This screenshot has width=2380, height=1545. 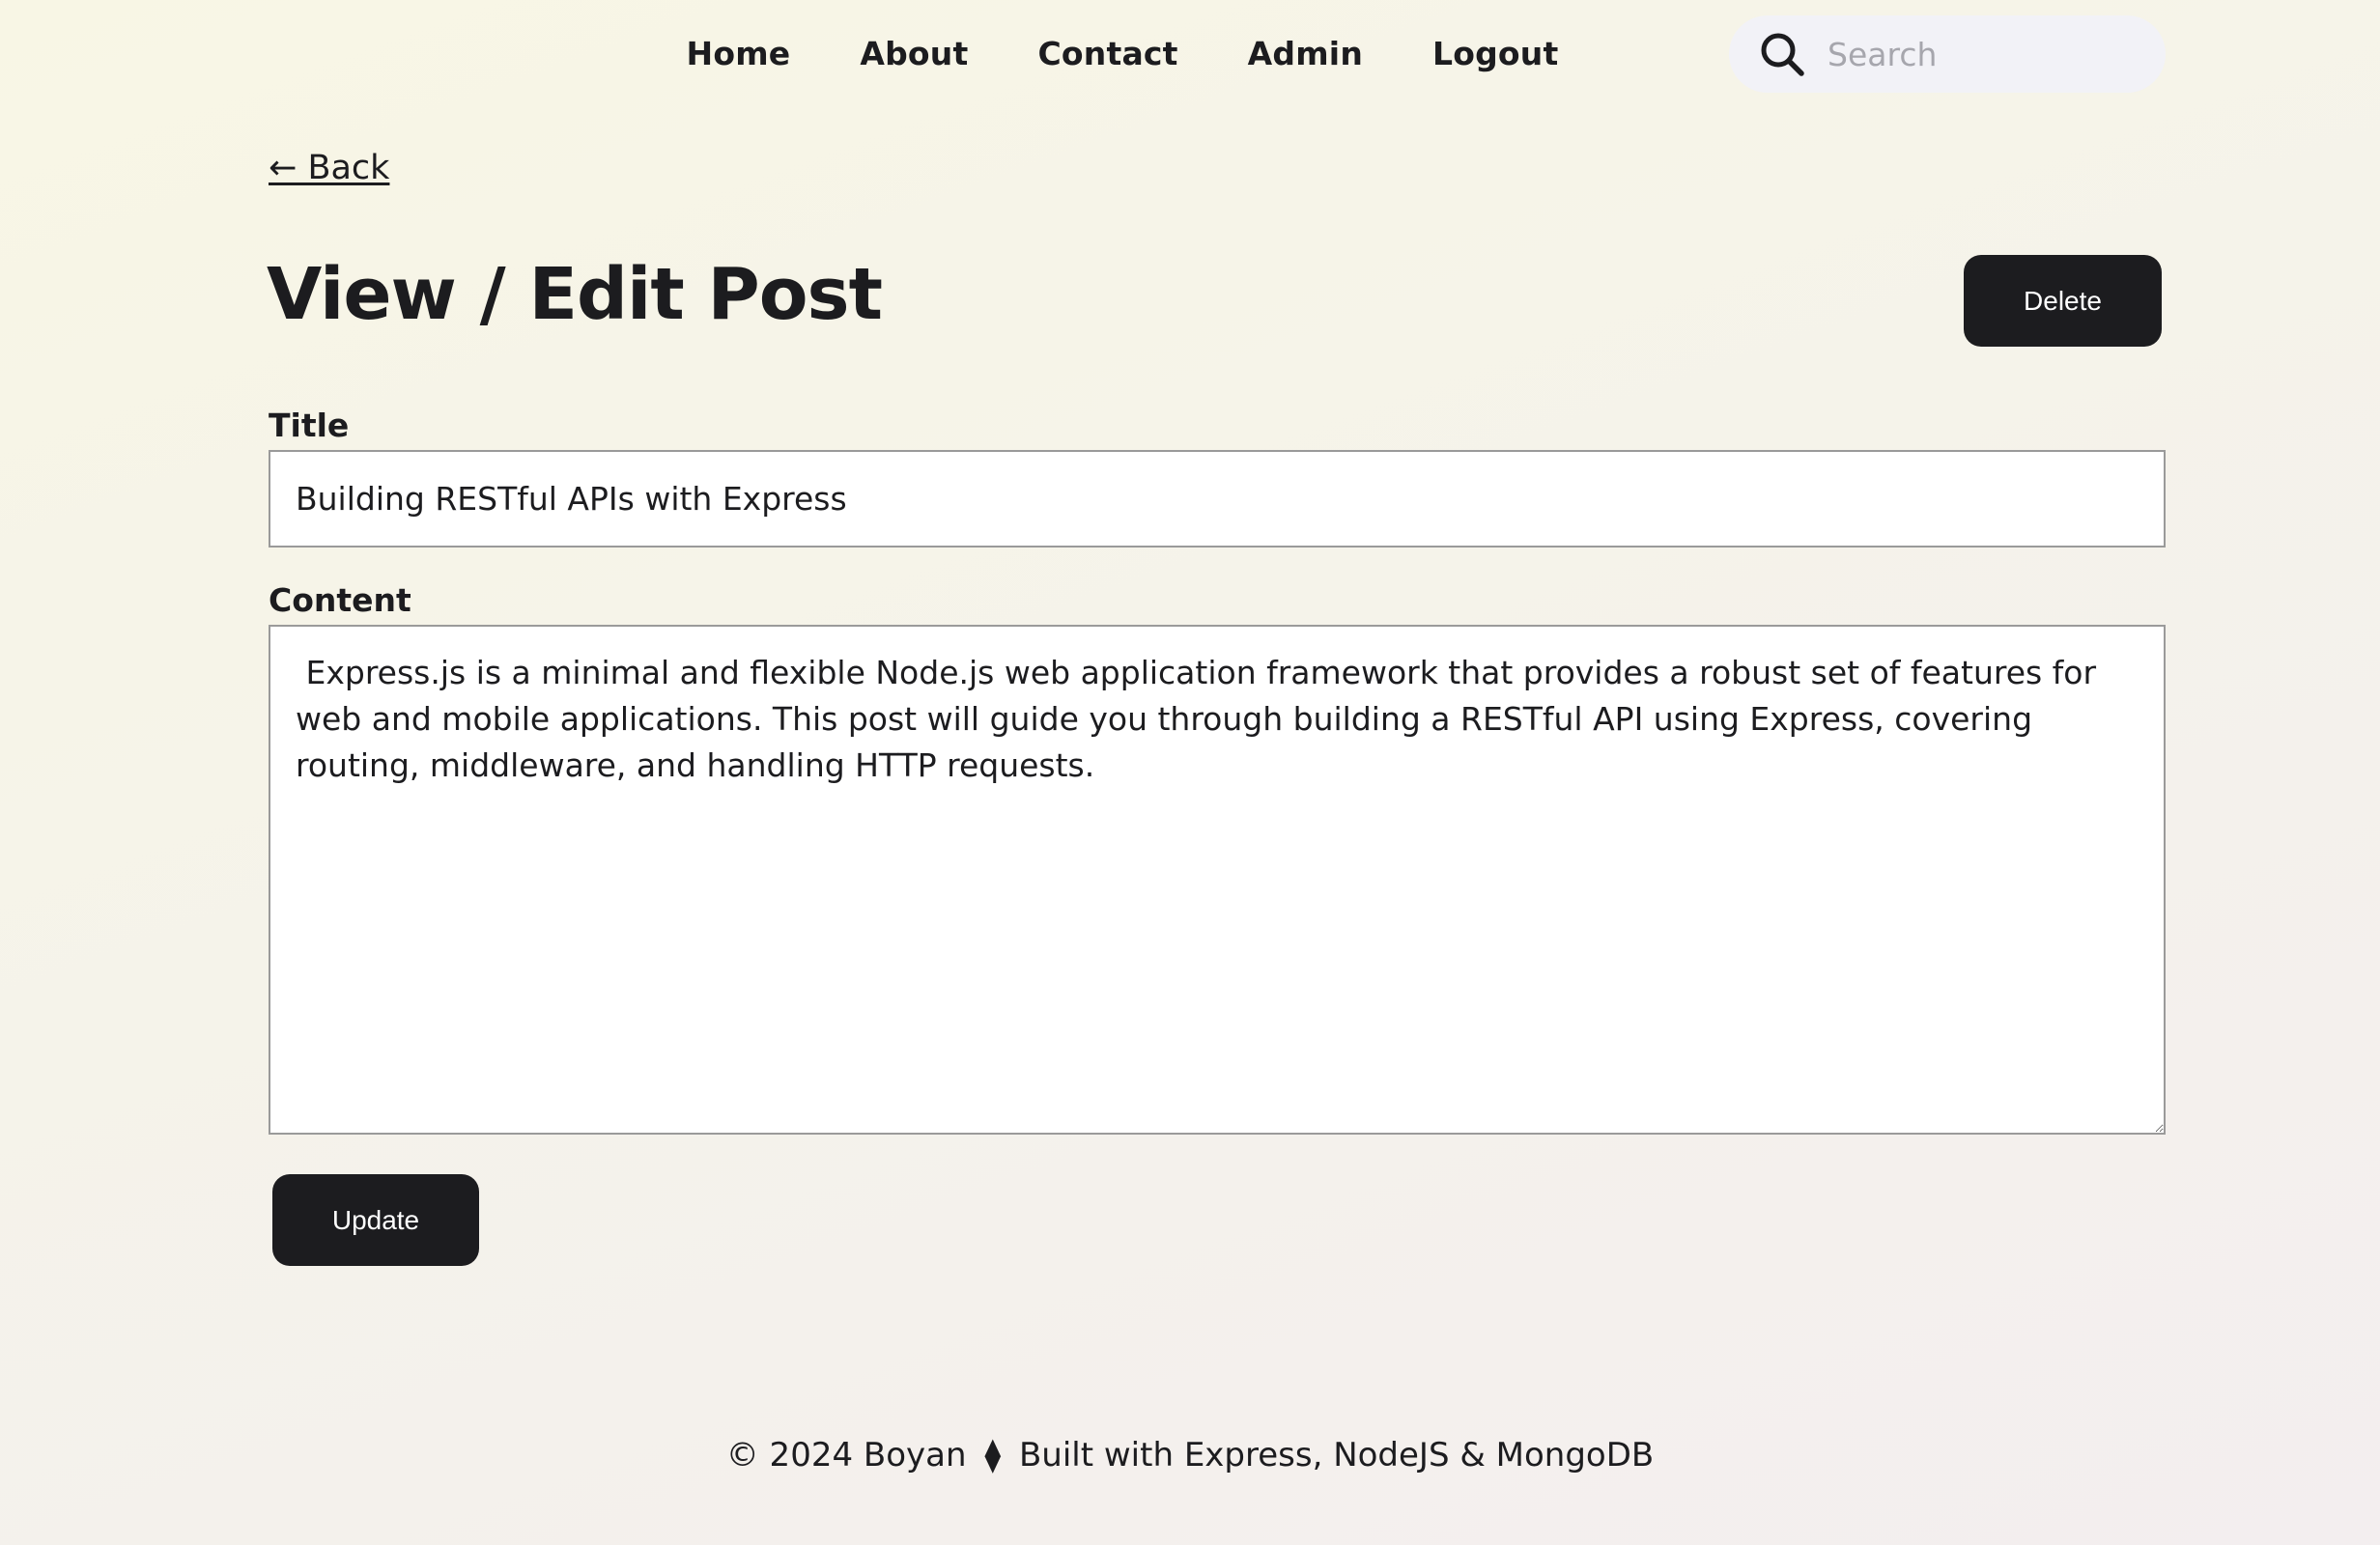 What do you see at coordinates (914, 53) in the screenshot?
I see `nav-link-about: About` at bounding box center [914, 53].